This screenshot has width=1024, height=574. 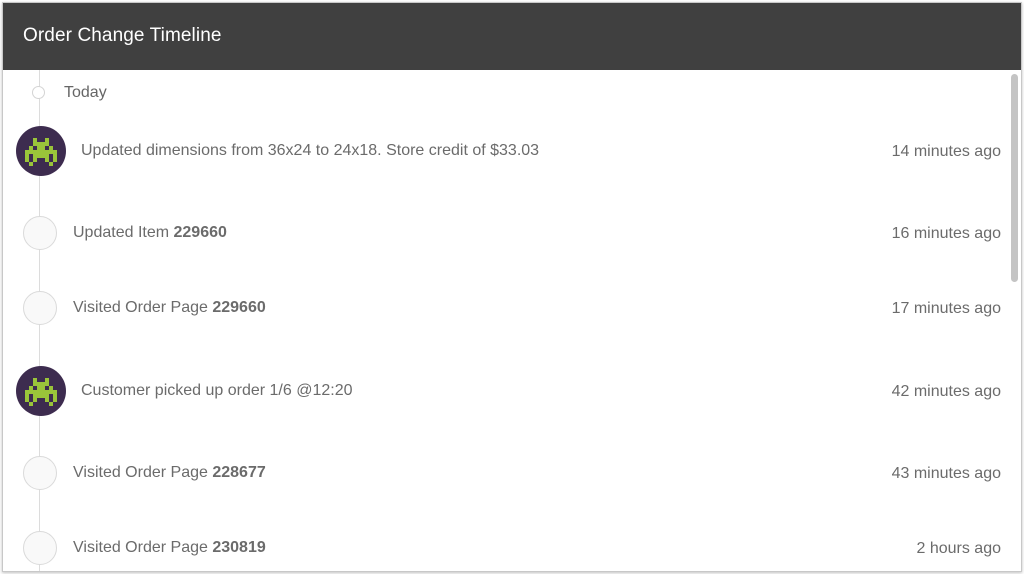 I want to click on entry-text: Customer picked up order 1/6 @12:20, so click(x=217, y=390).